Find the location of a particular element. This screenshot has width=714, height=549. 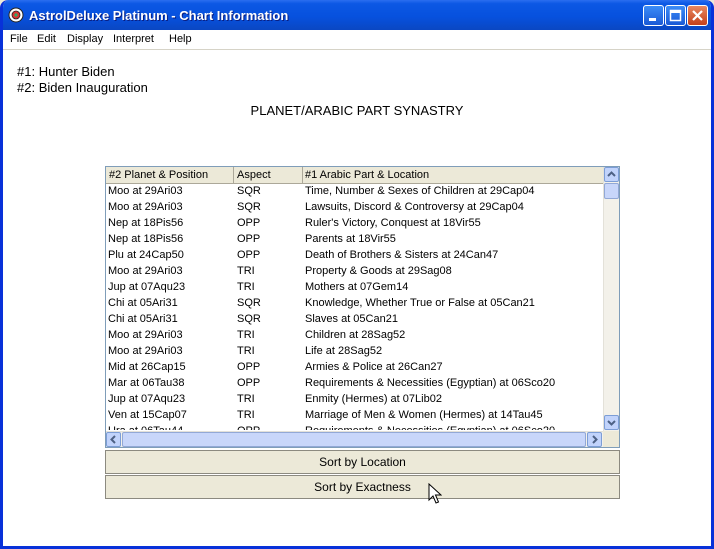

astrology-app-icon is located at coordinates (16, 15).